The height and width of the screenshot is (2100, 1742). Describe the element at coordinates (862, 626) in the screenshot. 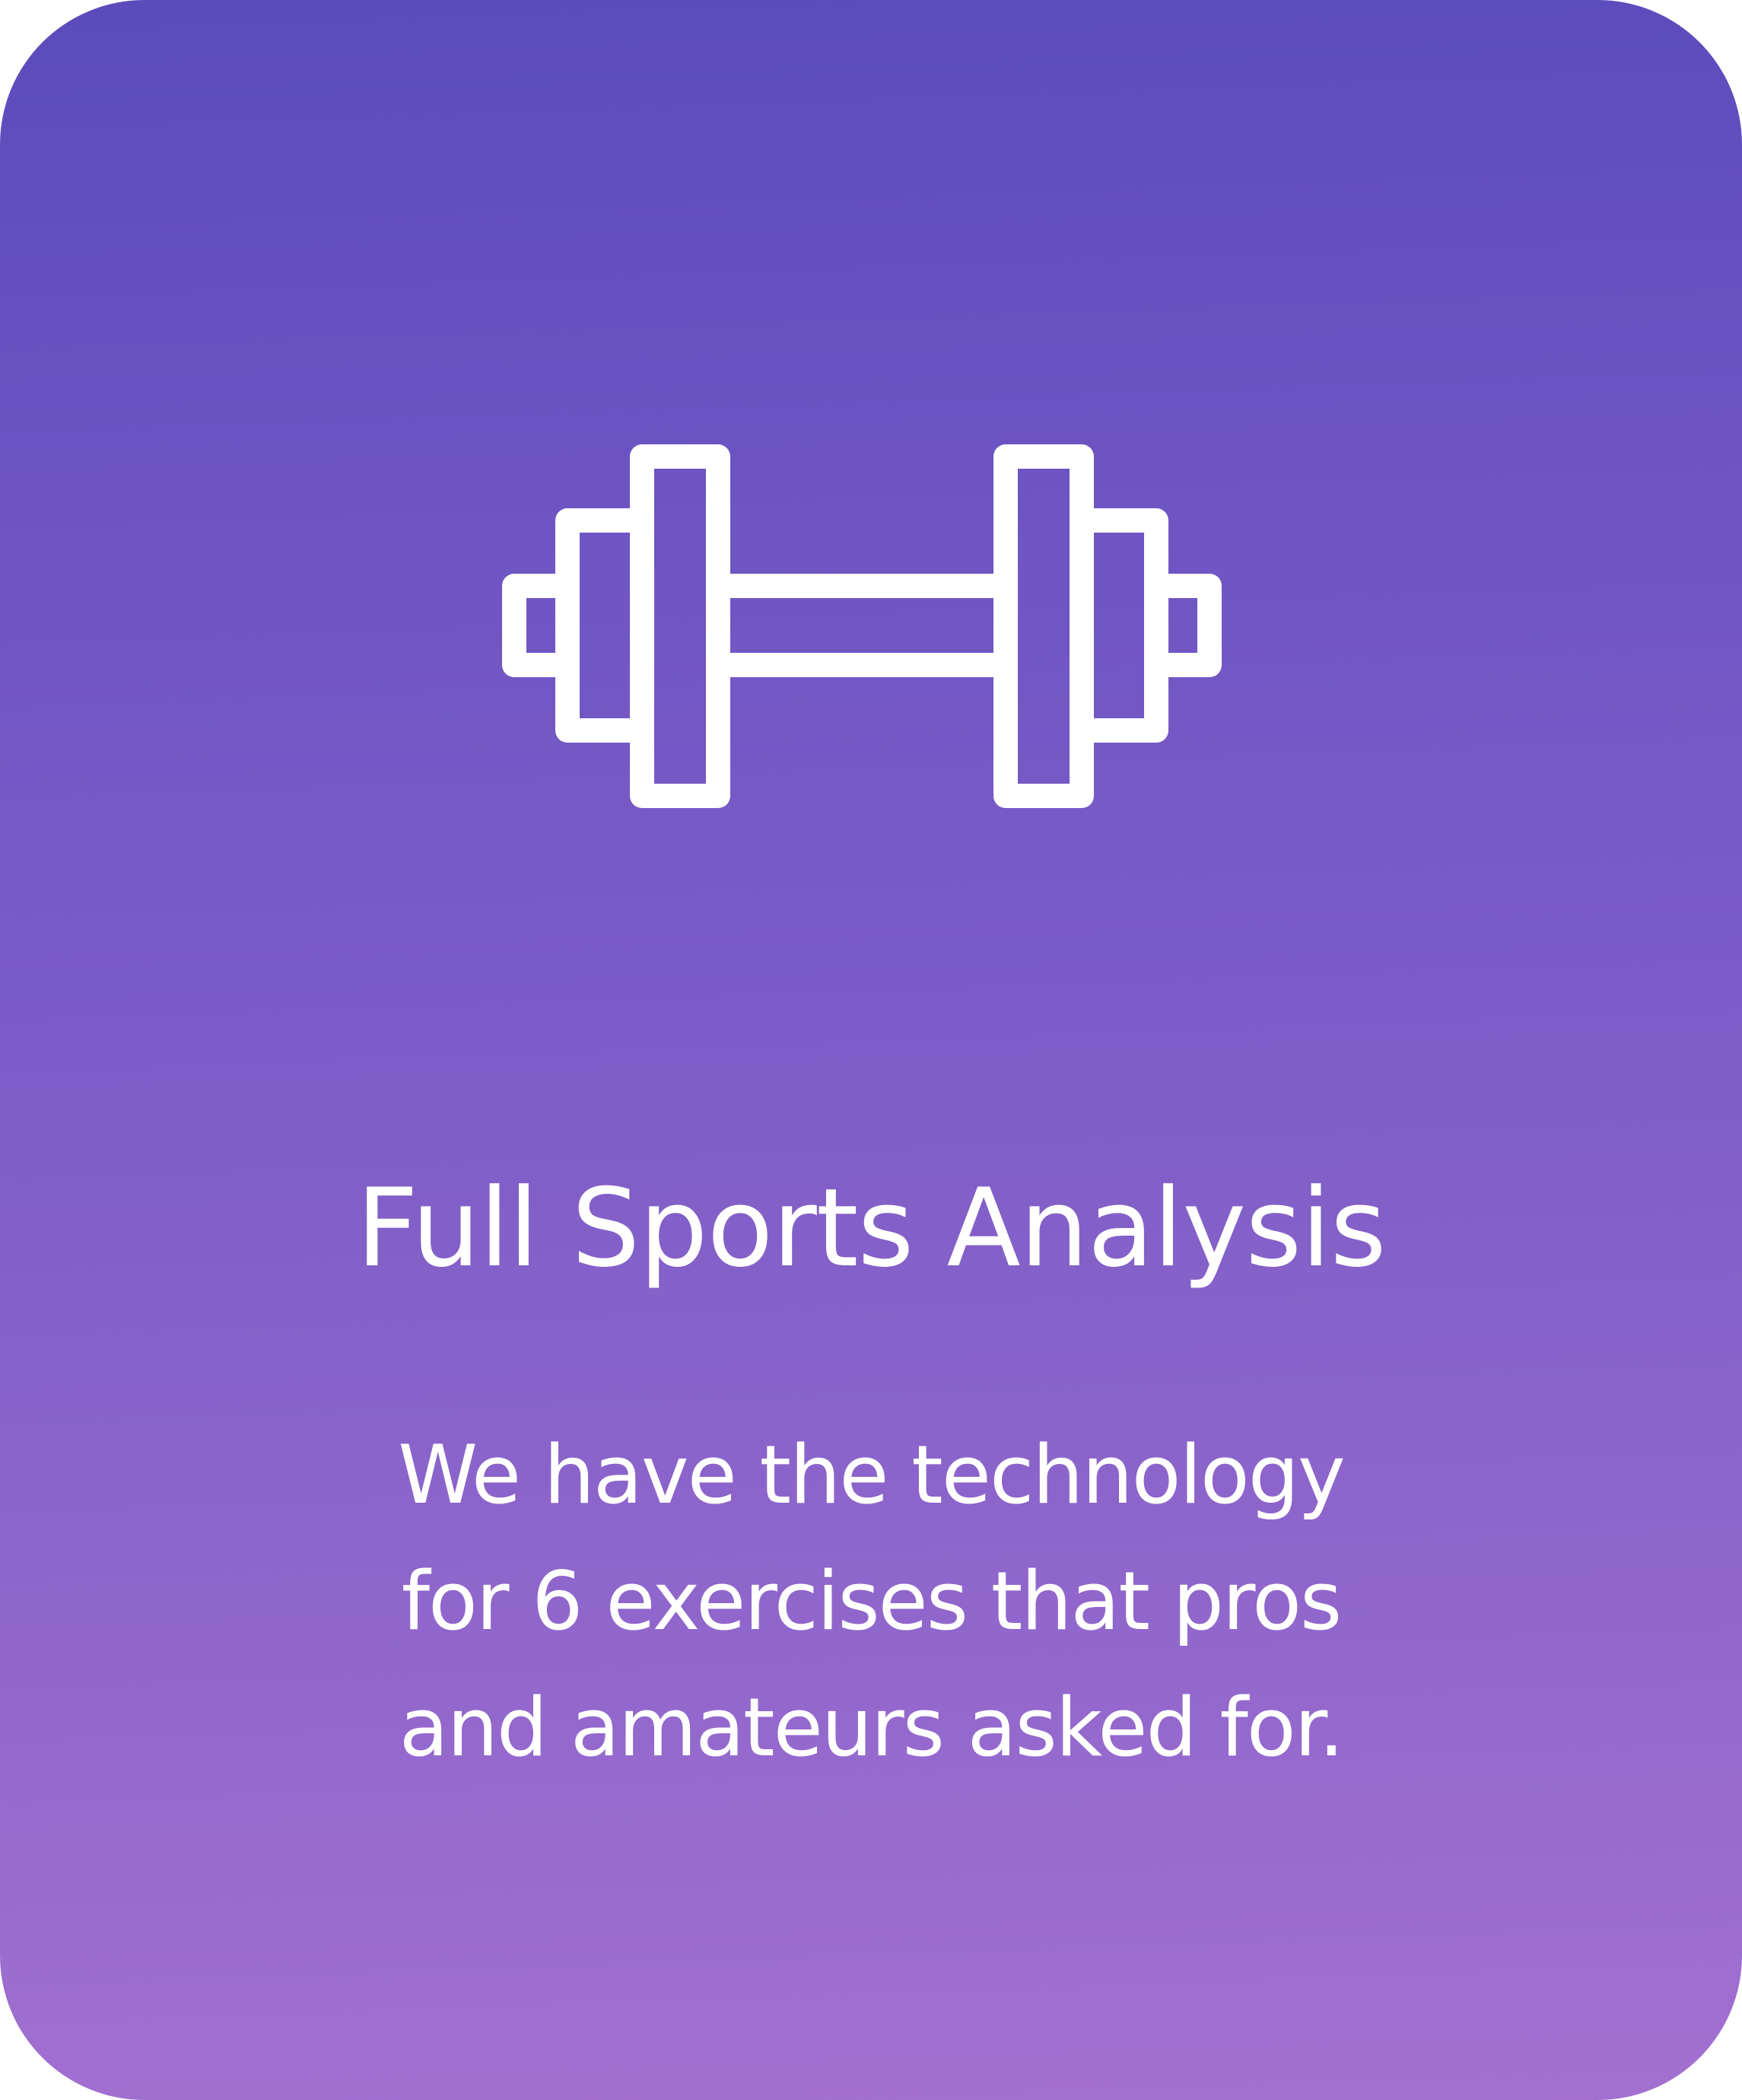

I see `dumbbell-icon` at that location.